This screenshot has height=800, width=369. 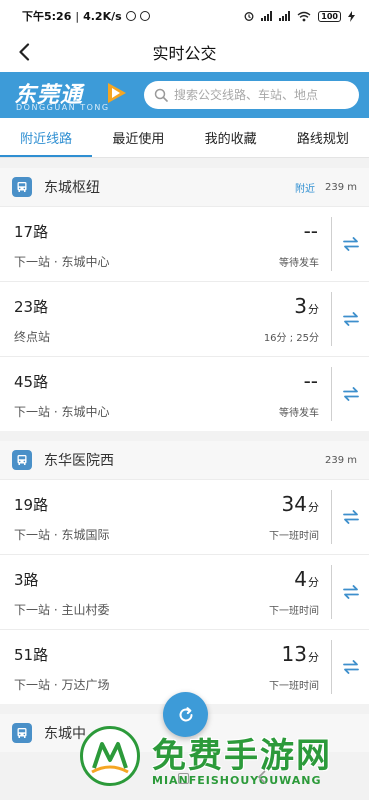 I want to click on watermark-logo-icon, so click(x=110, y=756).